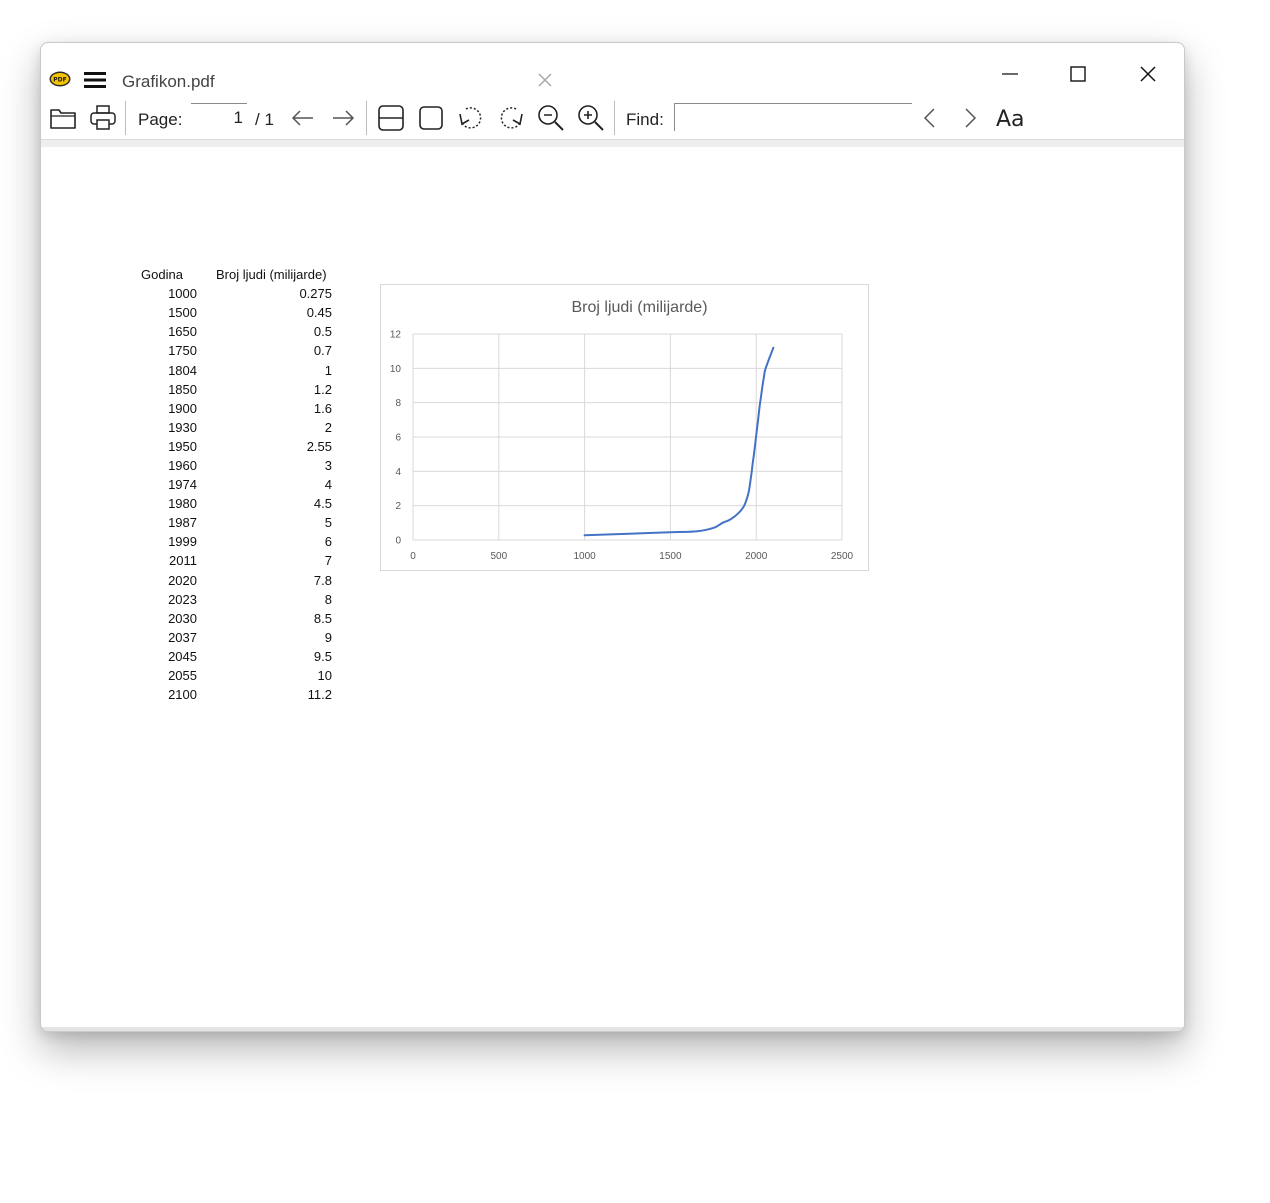  I want to click on cell-year: 1900, so click(182, 408).